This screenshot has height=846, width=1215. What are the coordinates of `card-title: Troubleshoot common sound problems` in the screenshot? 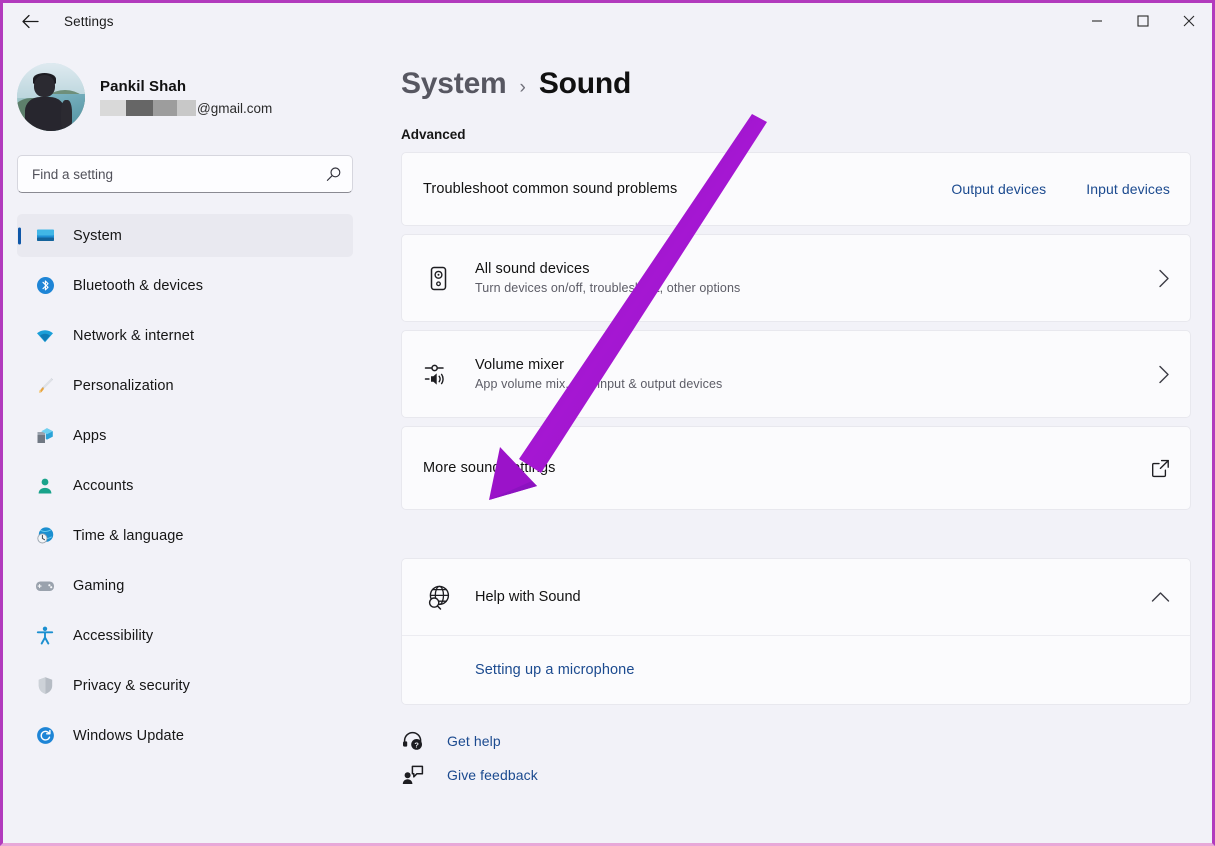 It's located at (550, 189).